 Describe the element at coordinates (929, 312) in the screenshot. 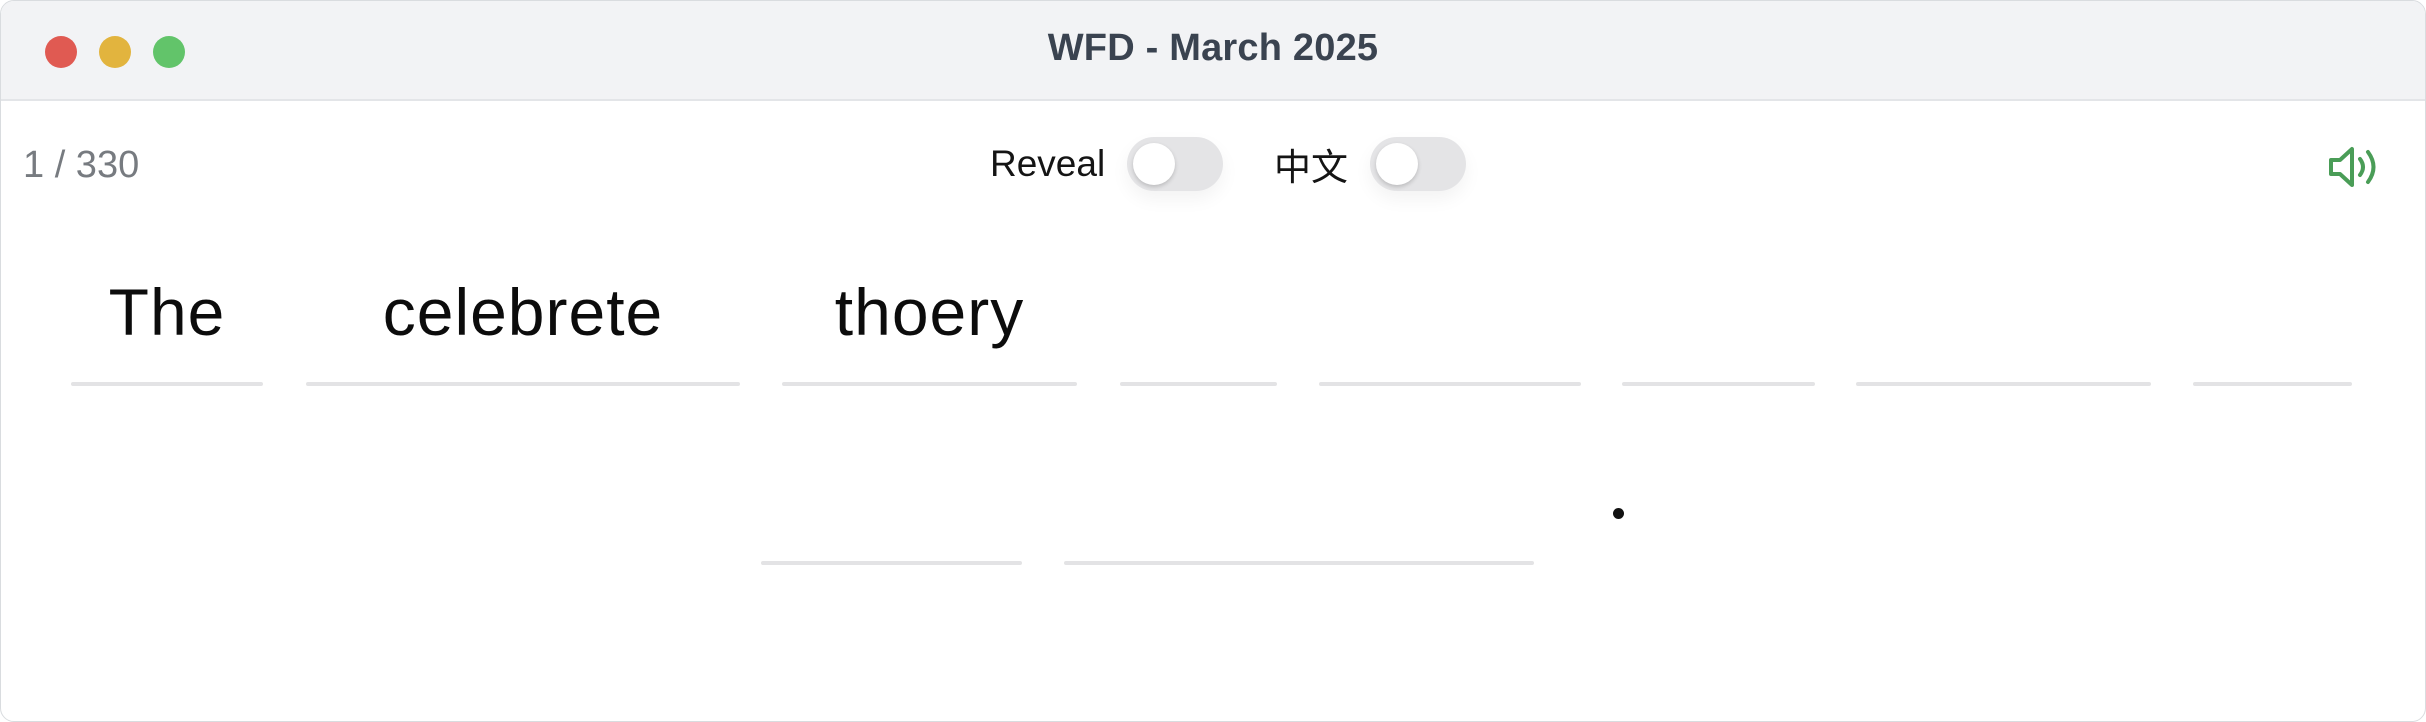

I see `word-input-3: thoery` at that location.